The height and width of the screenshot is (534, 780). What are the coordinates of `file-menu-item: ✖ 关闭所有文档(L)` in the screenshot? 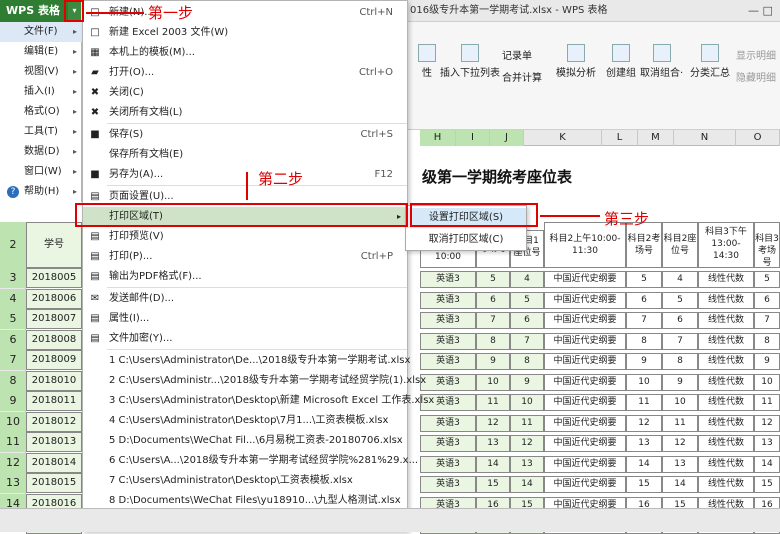 It's located at (245, 113).